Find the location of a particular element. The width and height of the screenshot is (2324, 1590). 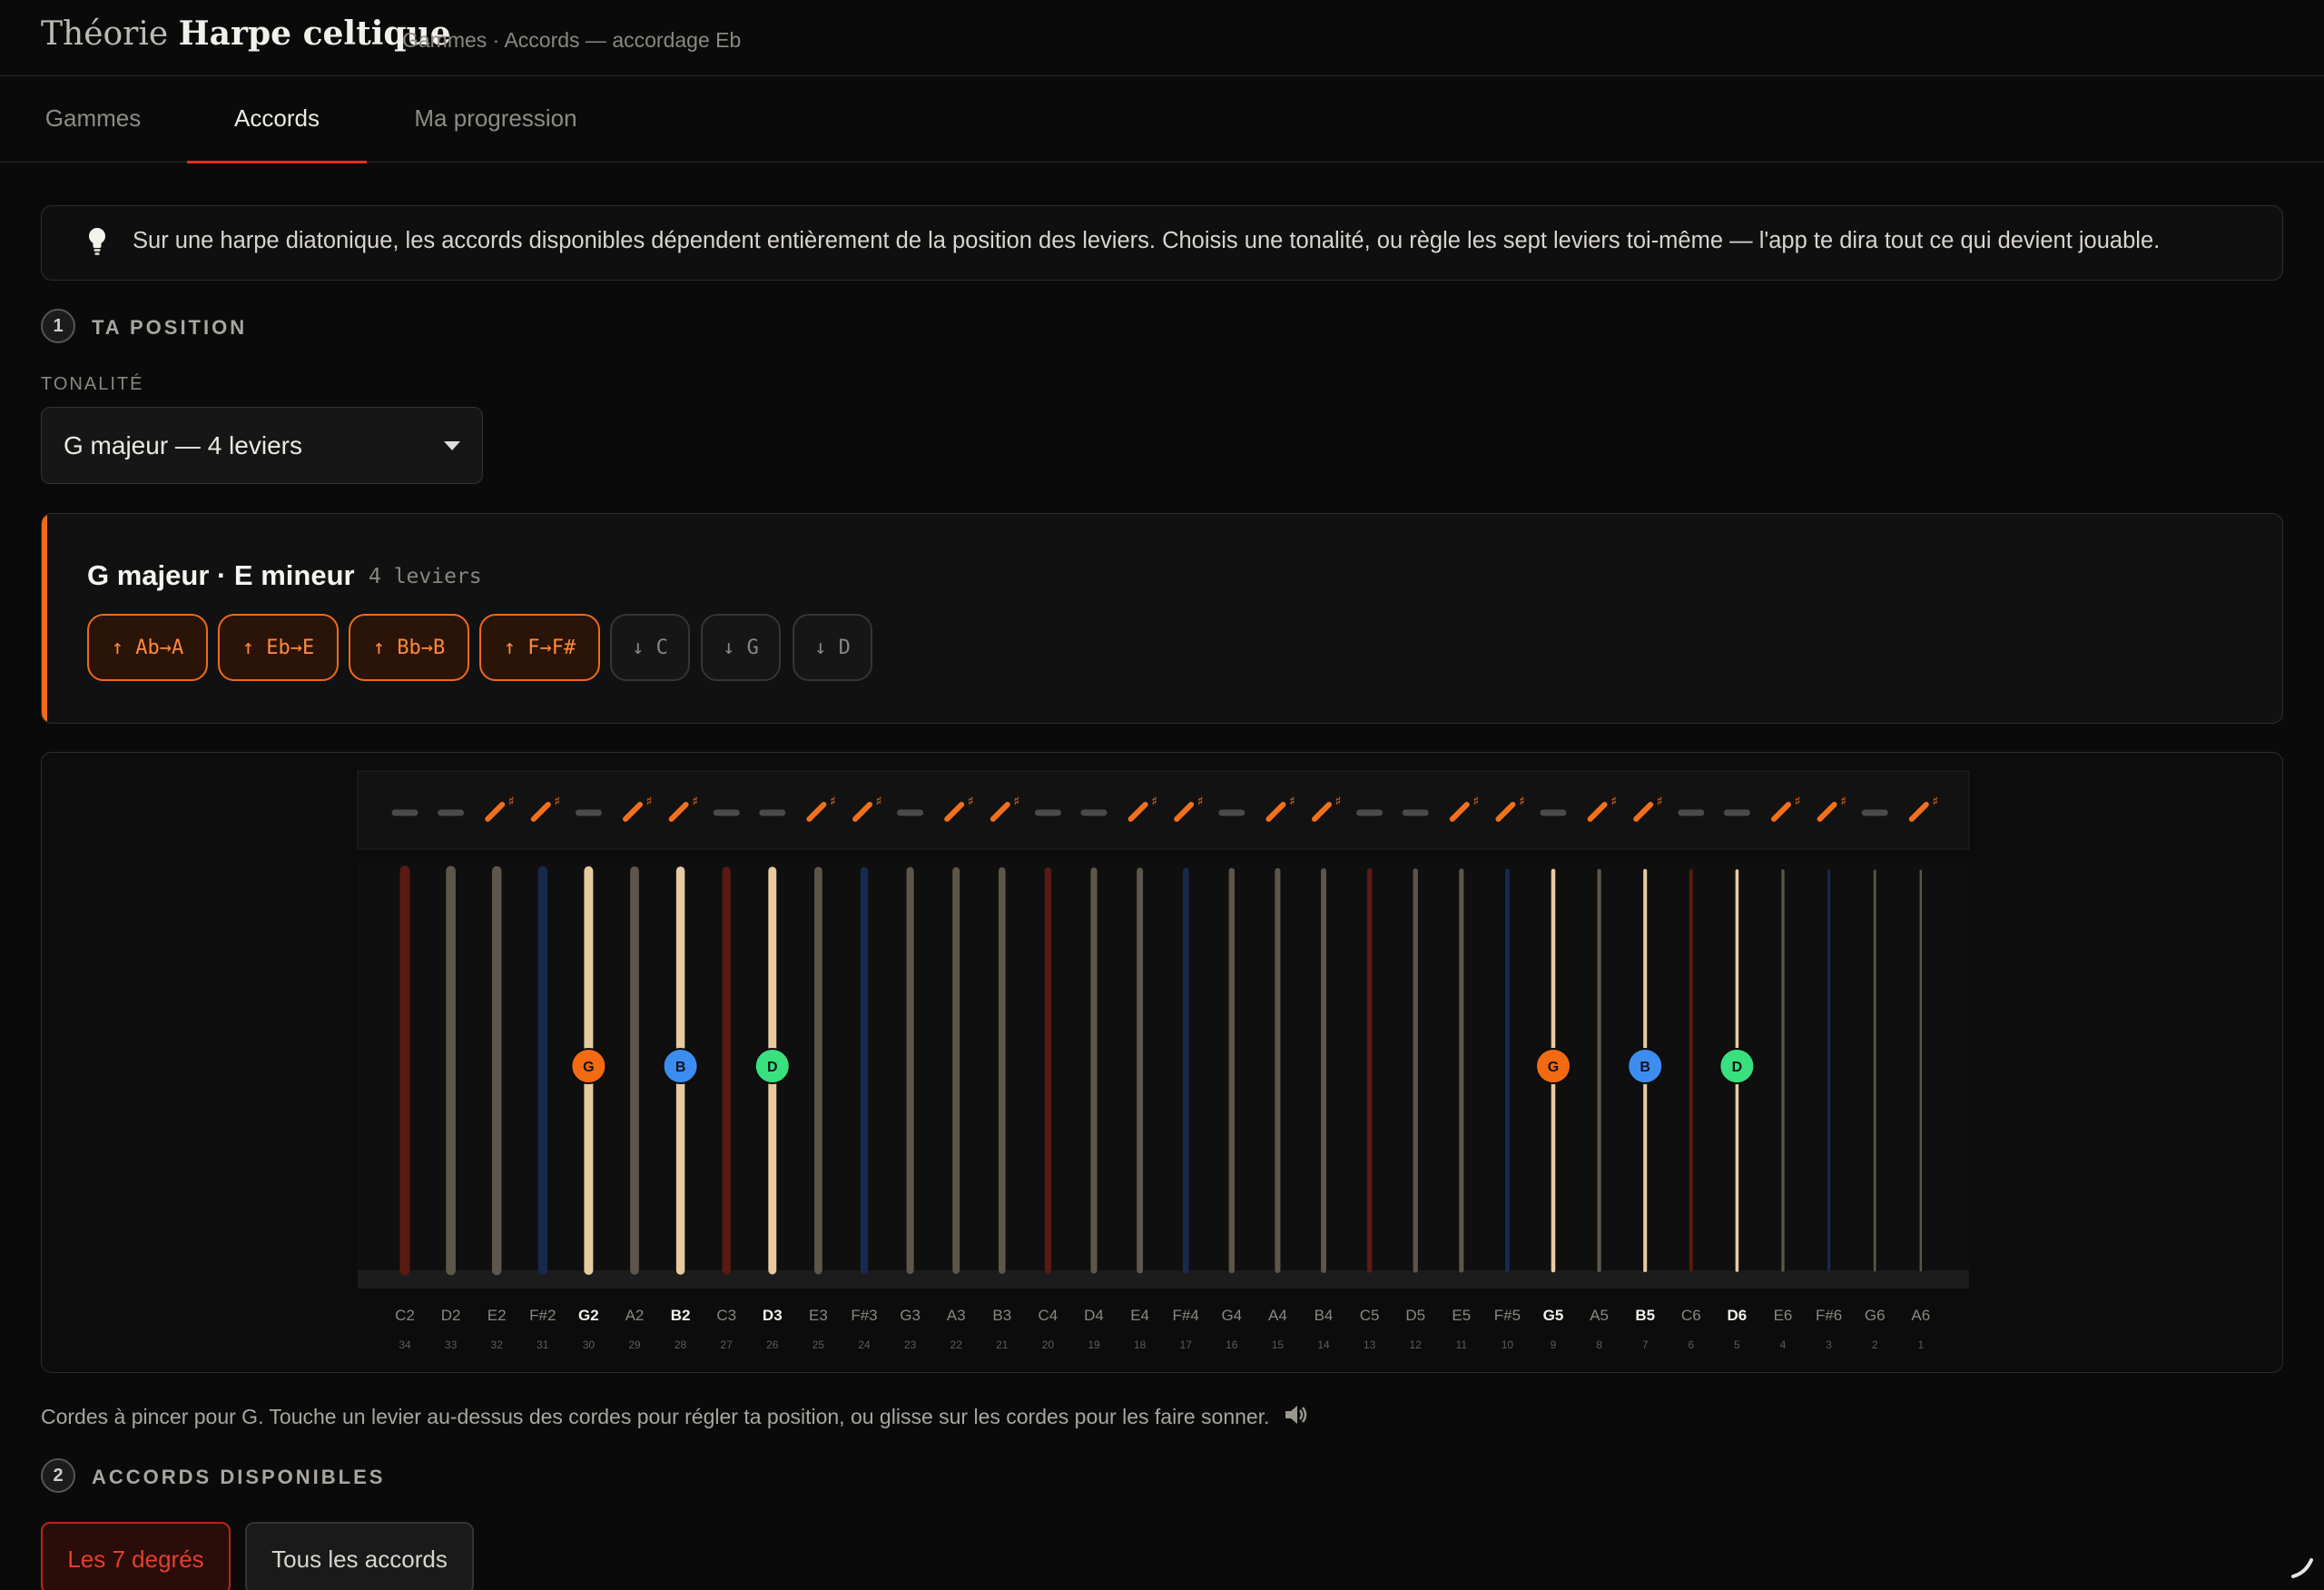

tab-ma-progression: Ma progression is located at coordinates (496, 119).